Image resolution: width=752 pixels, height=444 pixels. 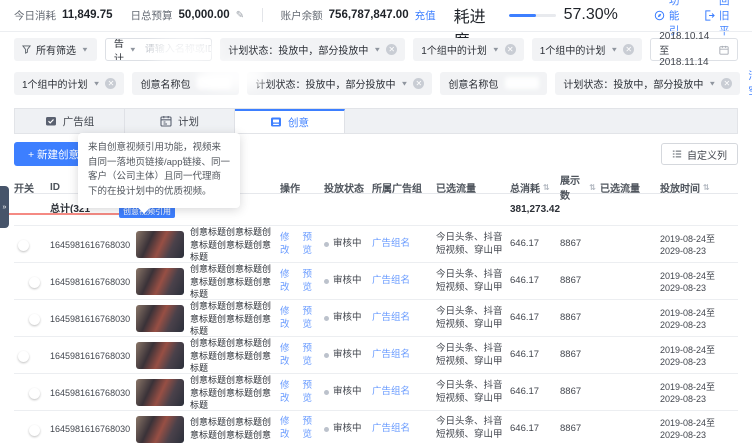 What do you see at coordinates (344, 189) in the screenshot?
I see `column-header: 投放状态` at bounding box center [344, 189].